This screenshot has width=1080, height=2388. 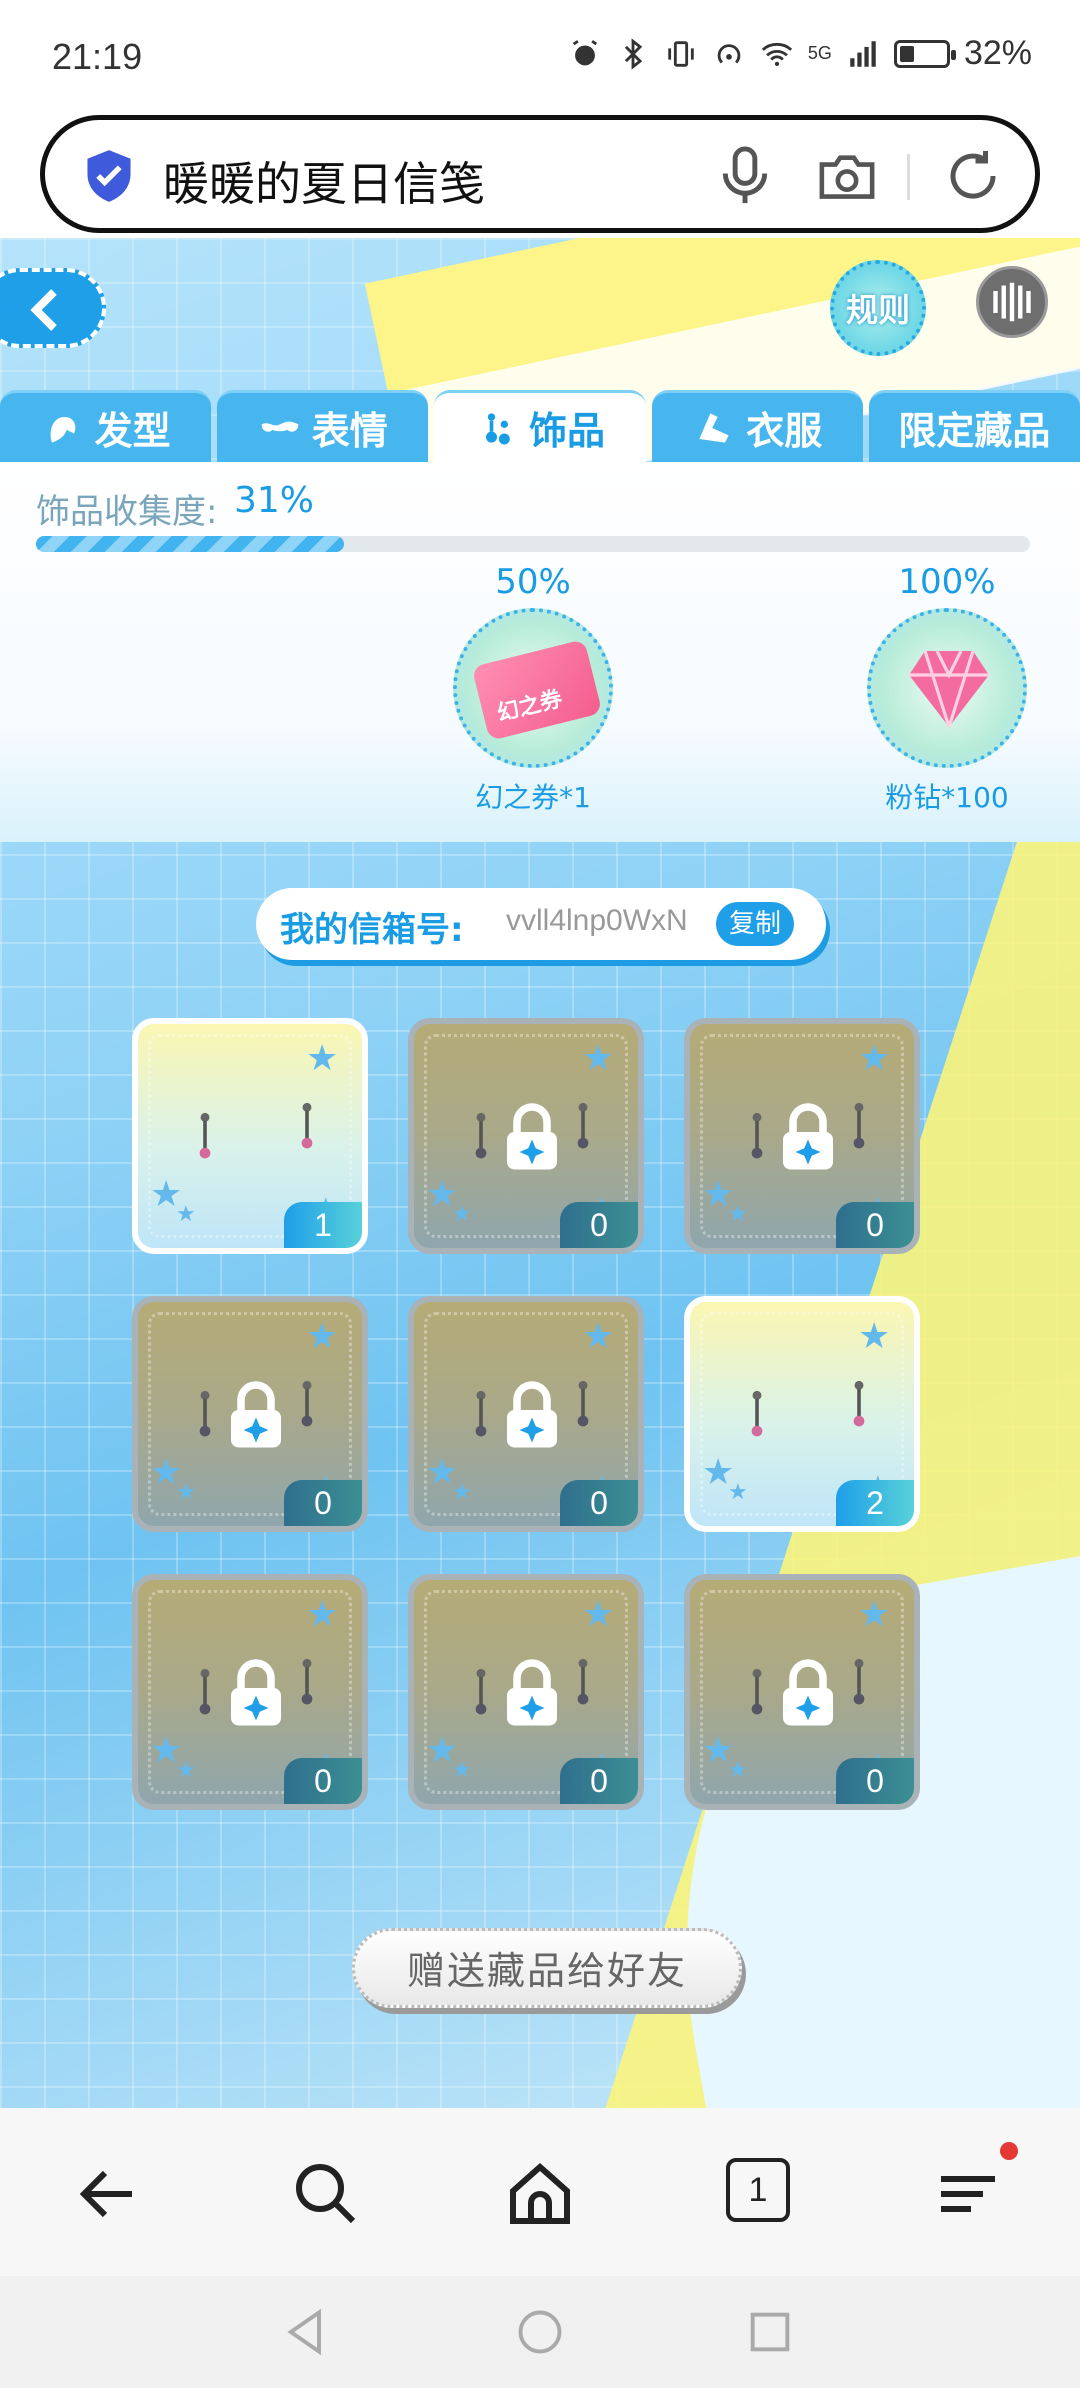 I want to click on browser-toolbar: 1, so click(x=540, y=2192).